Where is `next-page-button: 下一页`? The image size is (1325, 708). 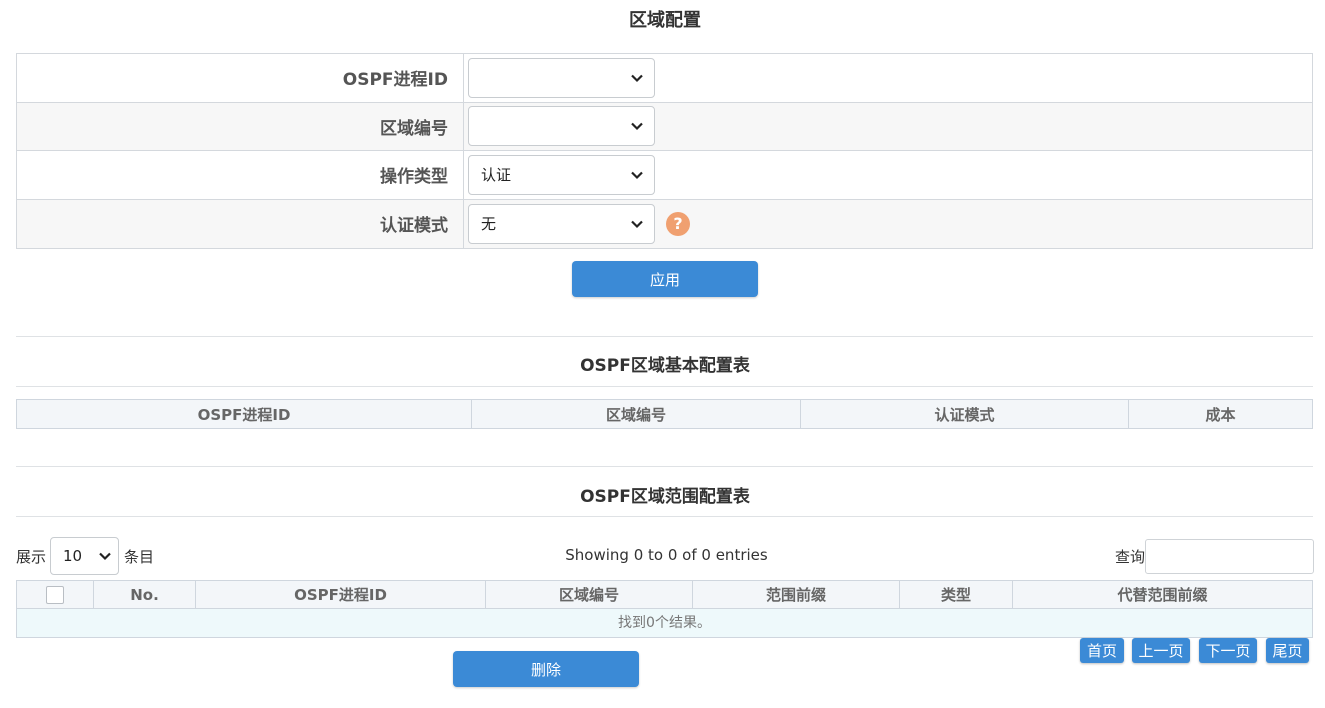
next-page-button: 下一页 is located at coordinates (1228, 650).